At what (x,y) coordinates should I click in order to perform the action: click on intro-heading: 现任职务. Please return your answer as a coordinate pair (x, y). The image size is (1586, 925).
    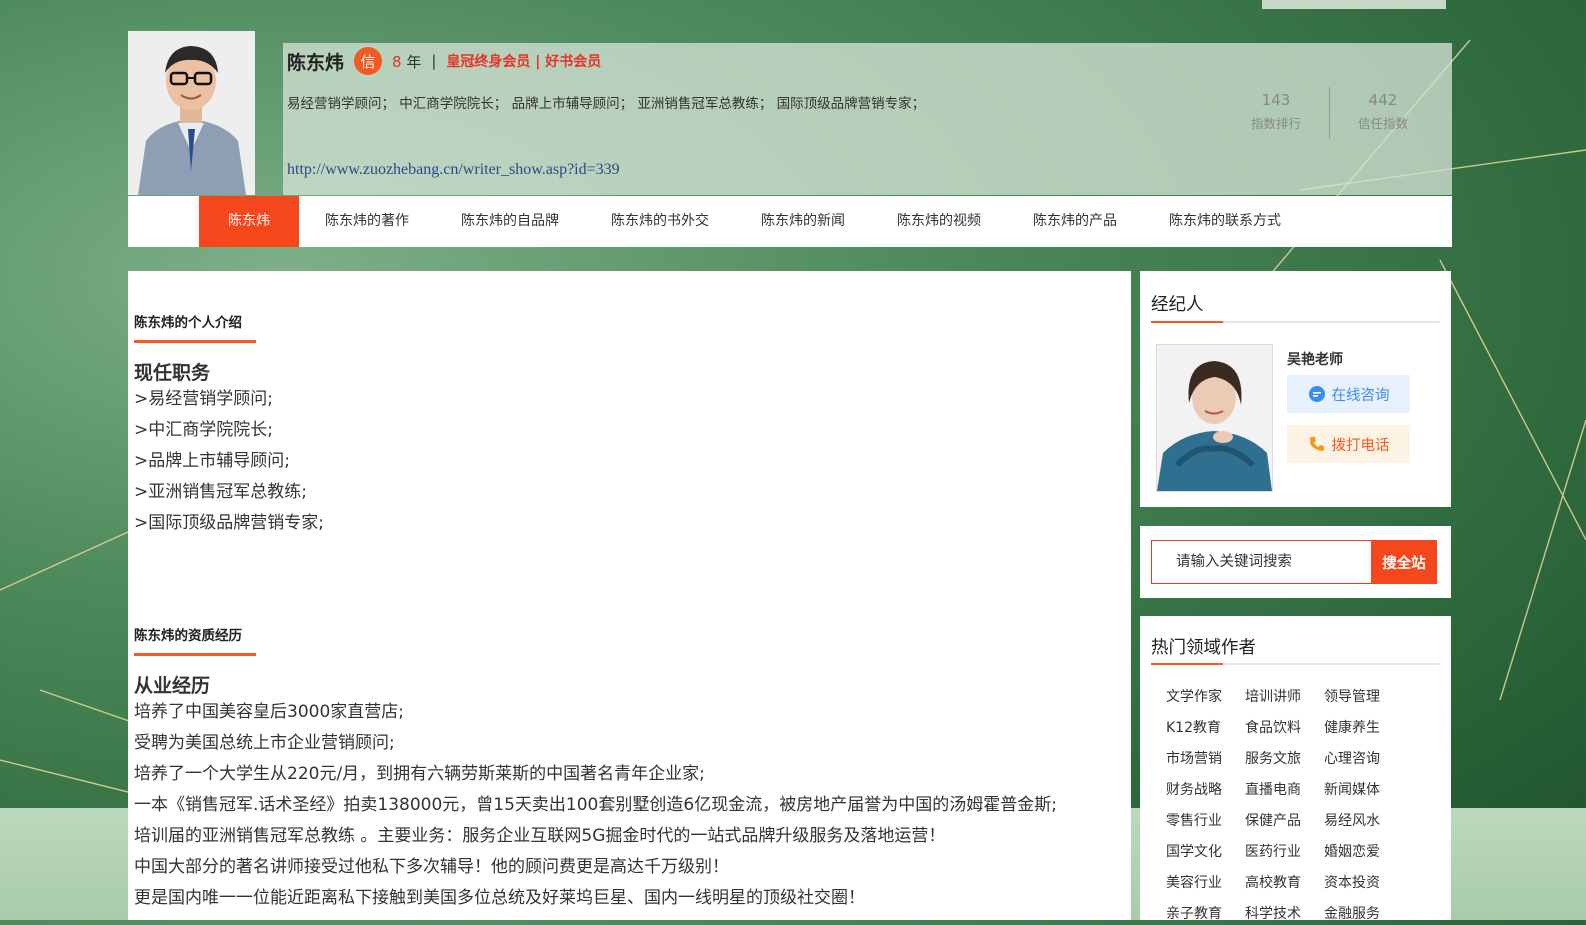
    Looking at the image, I should click on (172, 373).